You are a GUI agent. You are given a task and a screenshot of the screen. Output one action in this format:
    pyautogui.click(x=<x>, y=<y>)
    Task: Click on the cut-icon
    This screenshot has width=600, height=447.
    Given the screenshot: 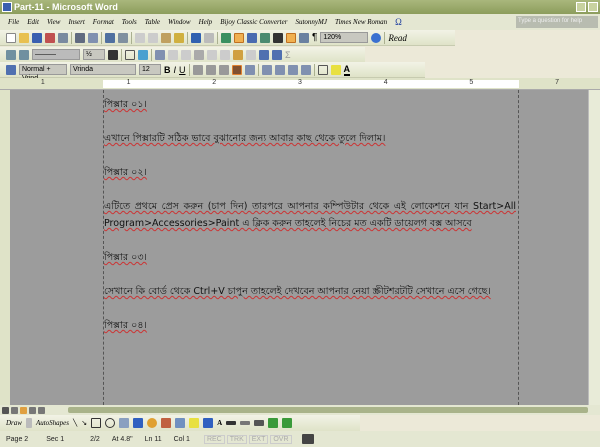 What is the action you would take?
    pyautogui.click(x=140, y=37)
    